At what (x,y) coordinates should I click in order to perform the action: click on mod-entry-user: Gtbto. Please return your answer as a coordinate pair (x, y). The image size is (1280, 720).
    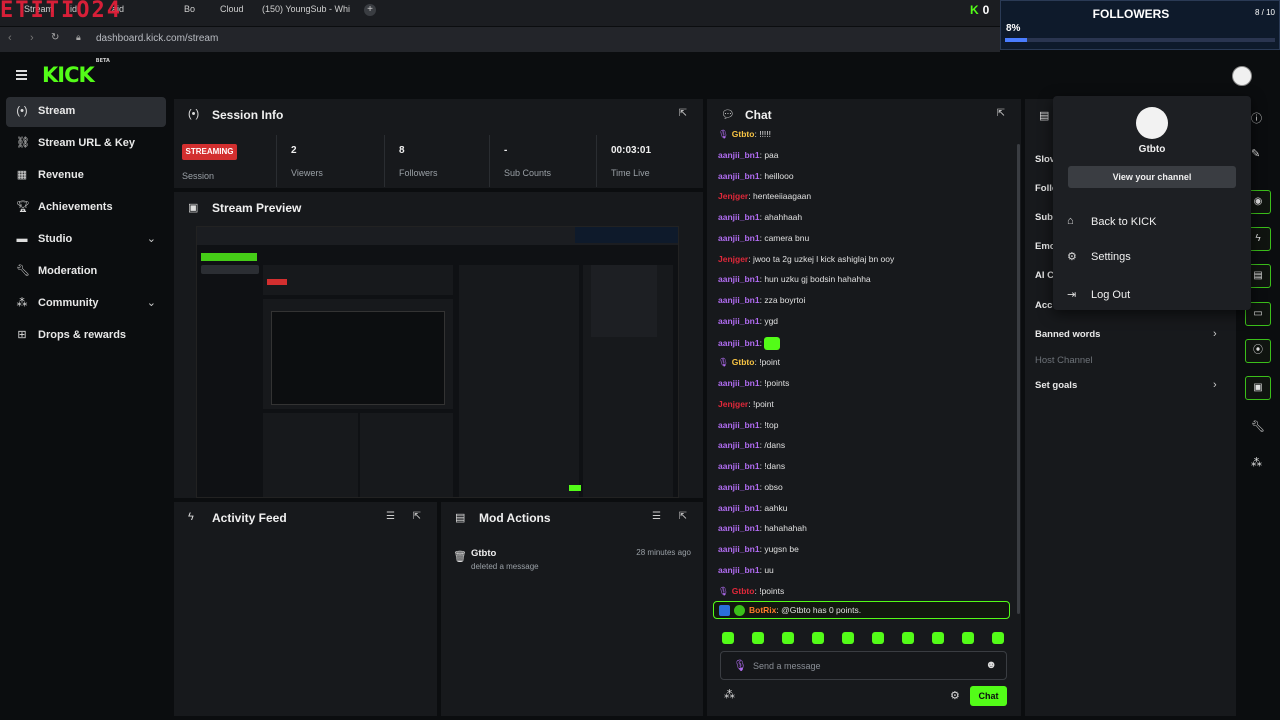
    Looking at the image, I should click on (483, 553).